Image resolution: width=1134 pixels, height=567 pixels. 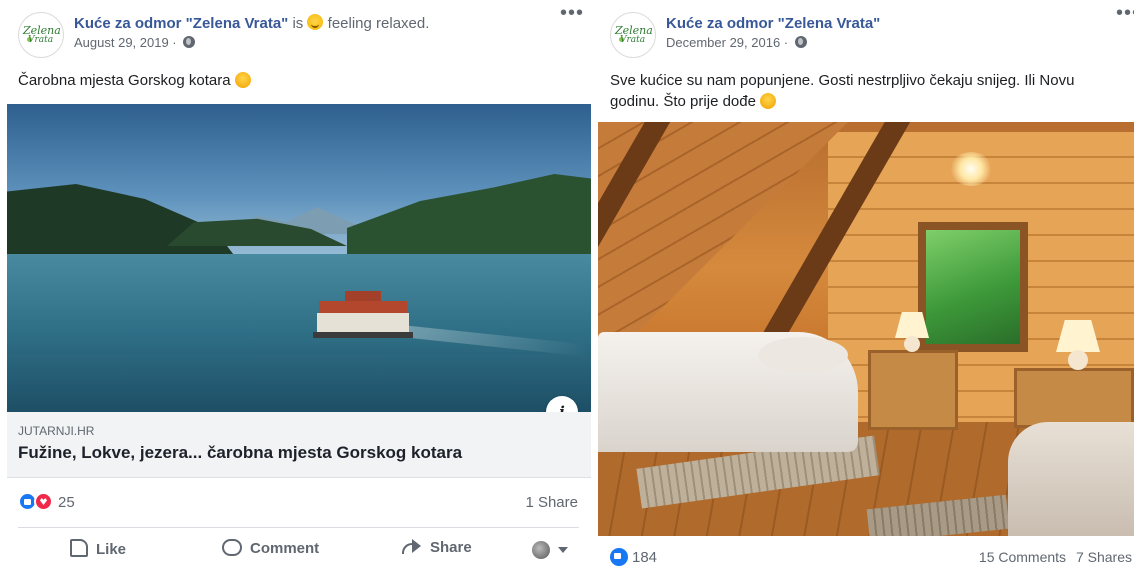 I want to click on relieved-emoji-icon, so click(x=315, y=22).